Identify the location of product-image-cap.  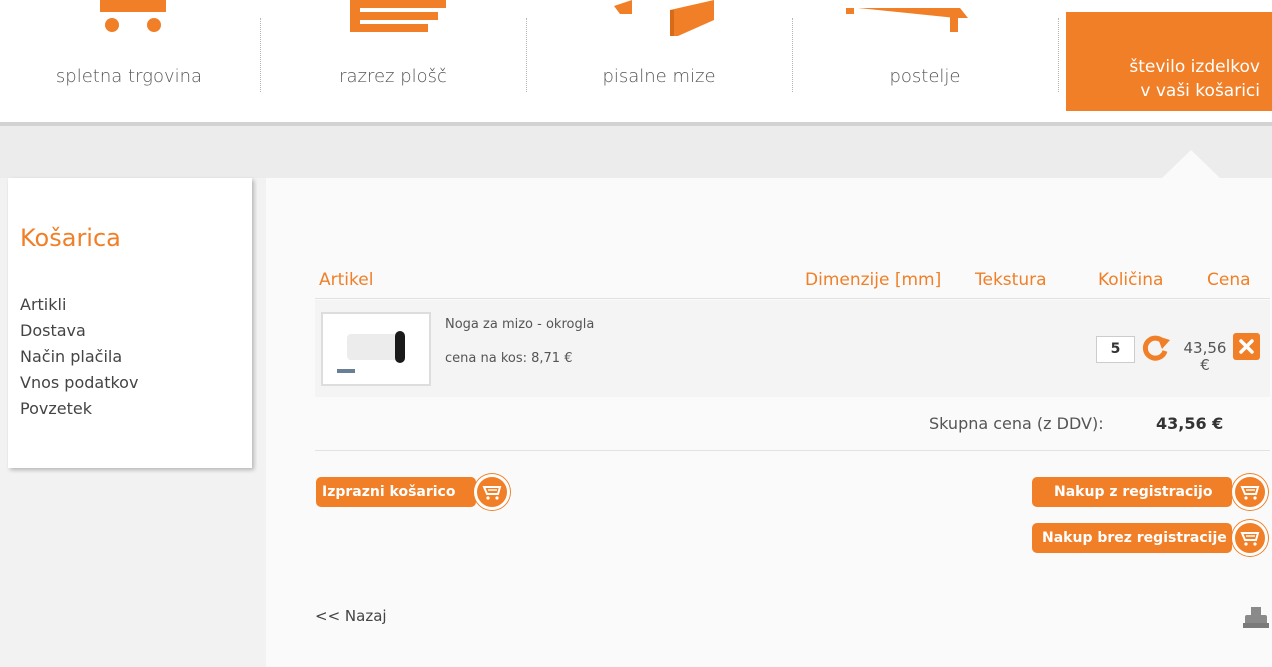
(400, 347).